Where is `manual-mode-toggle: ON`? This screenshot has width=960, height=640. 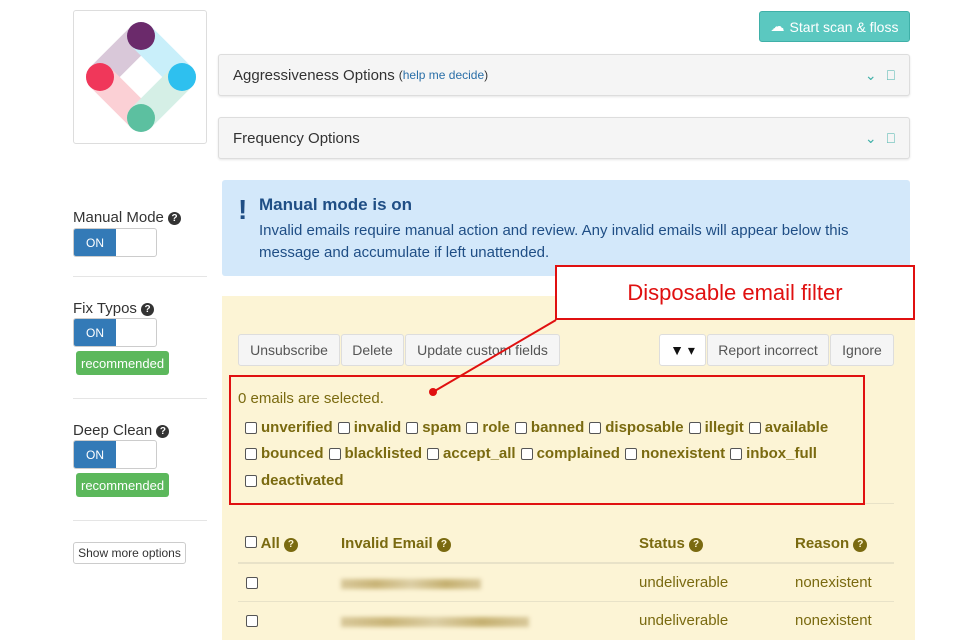
manual-mode-toggle: ON is located at coordinates (115, 242).